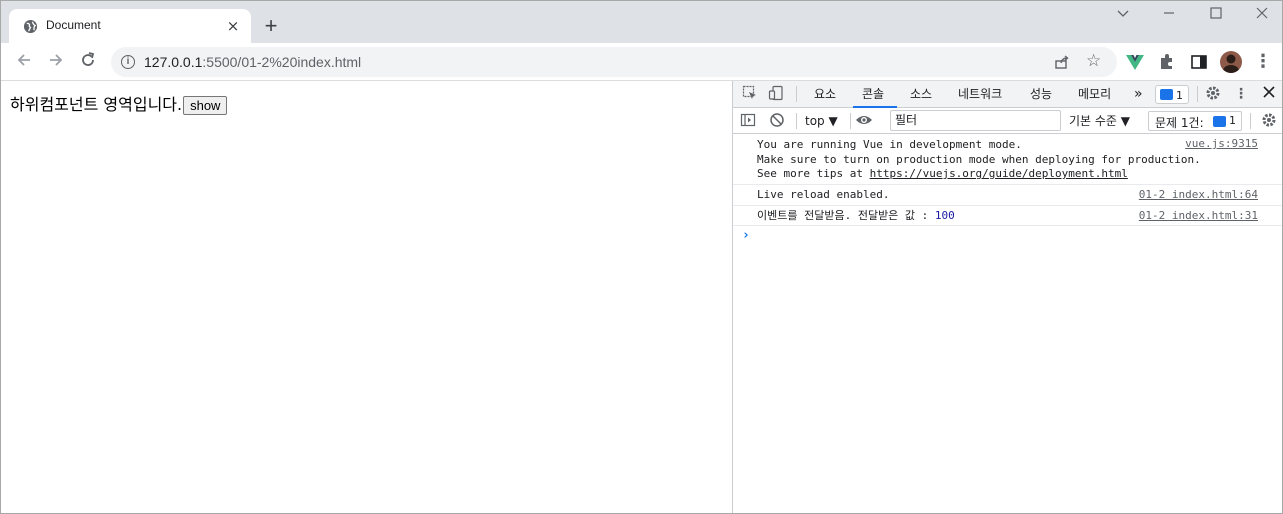 Image resolution: width=1283 pixels, height=514 pixels. What do you see at coordinates (1179, 95) in the screenshot?
I see `messages-count: 1` at bounding box center [1179, 95].